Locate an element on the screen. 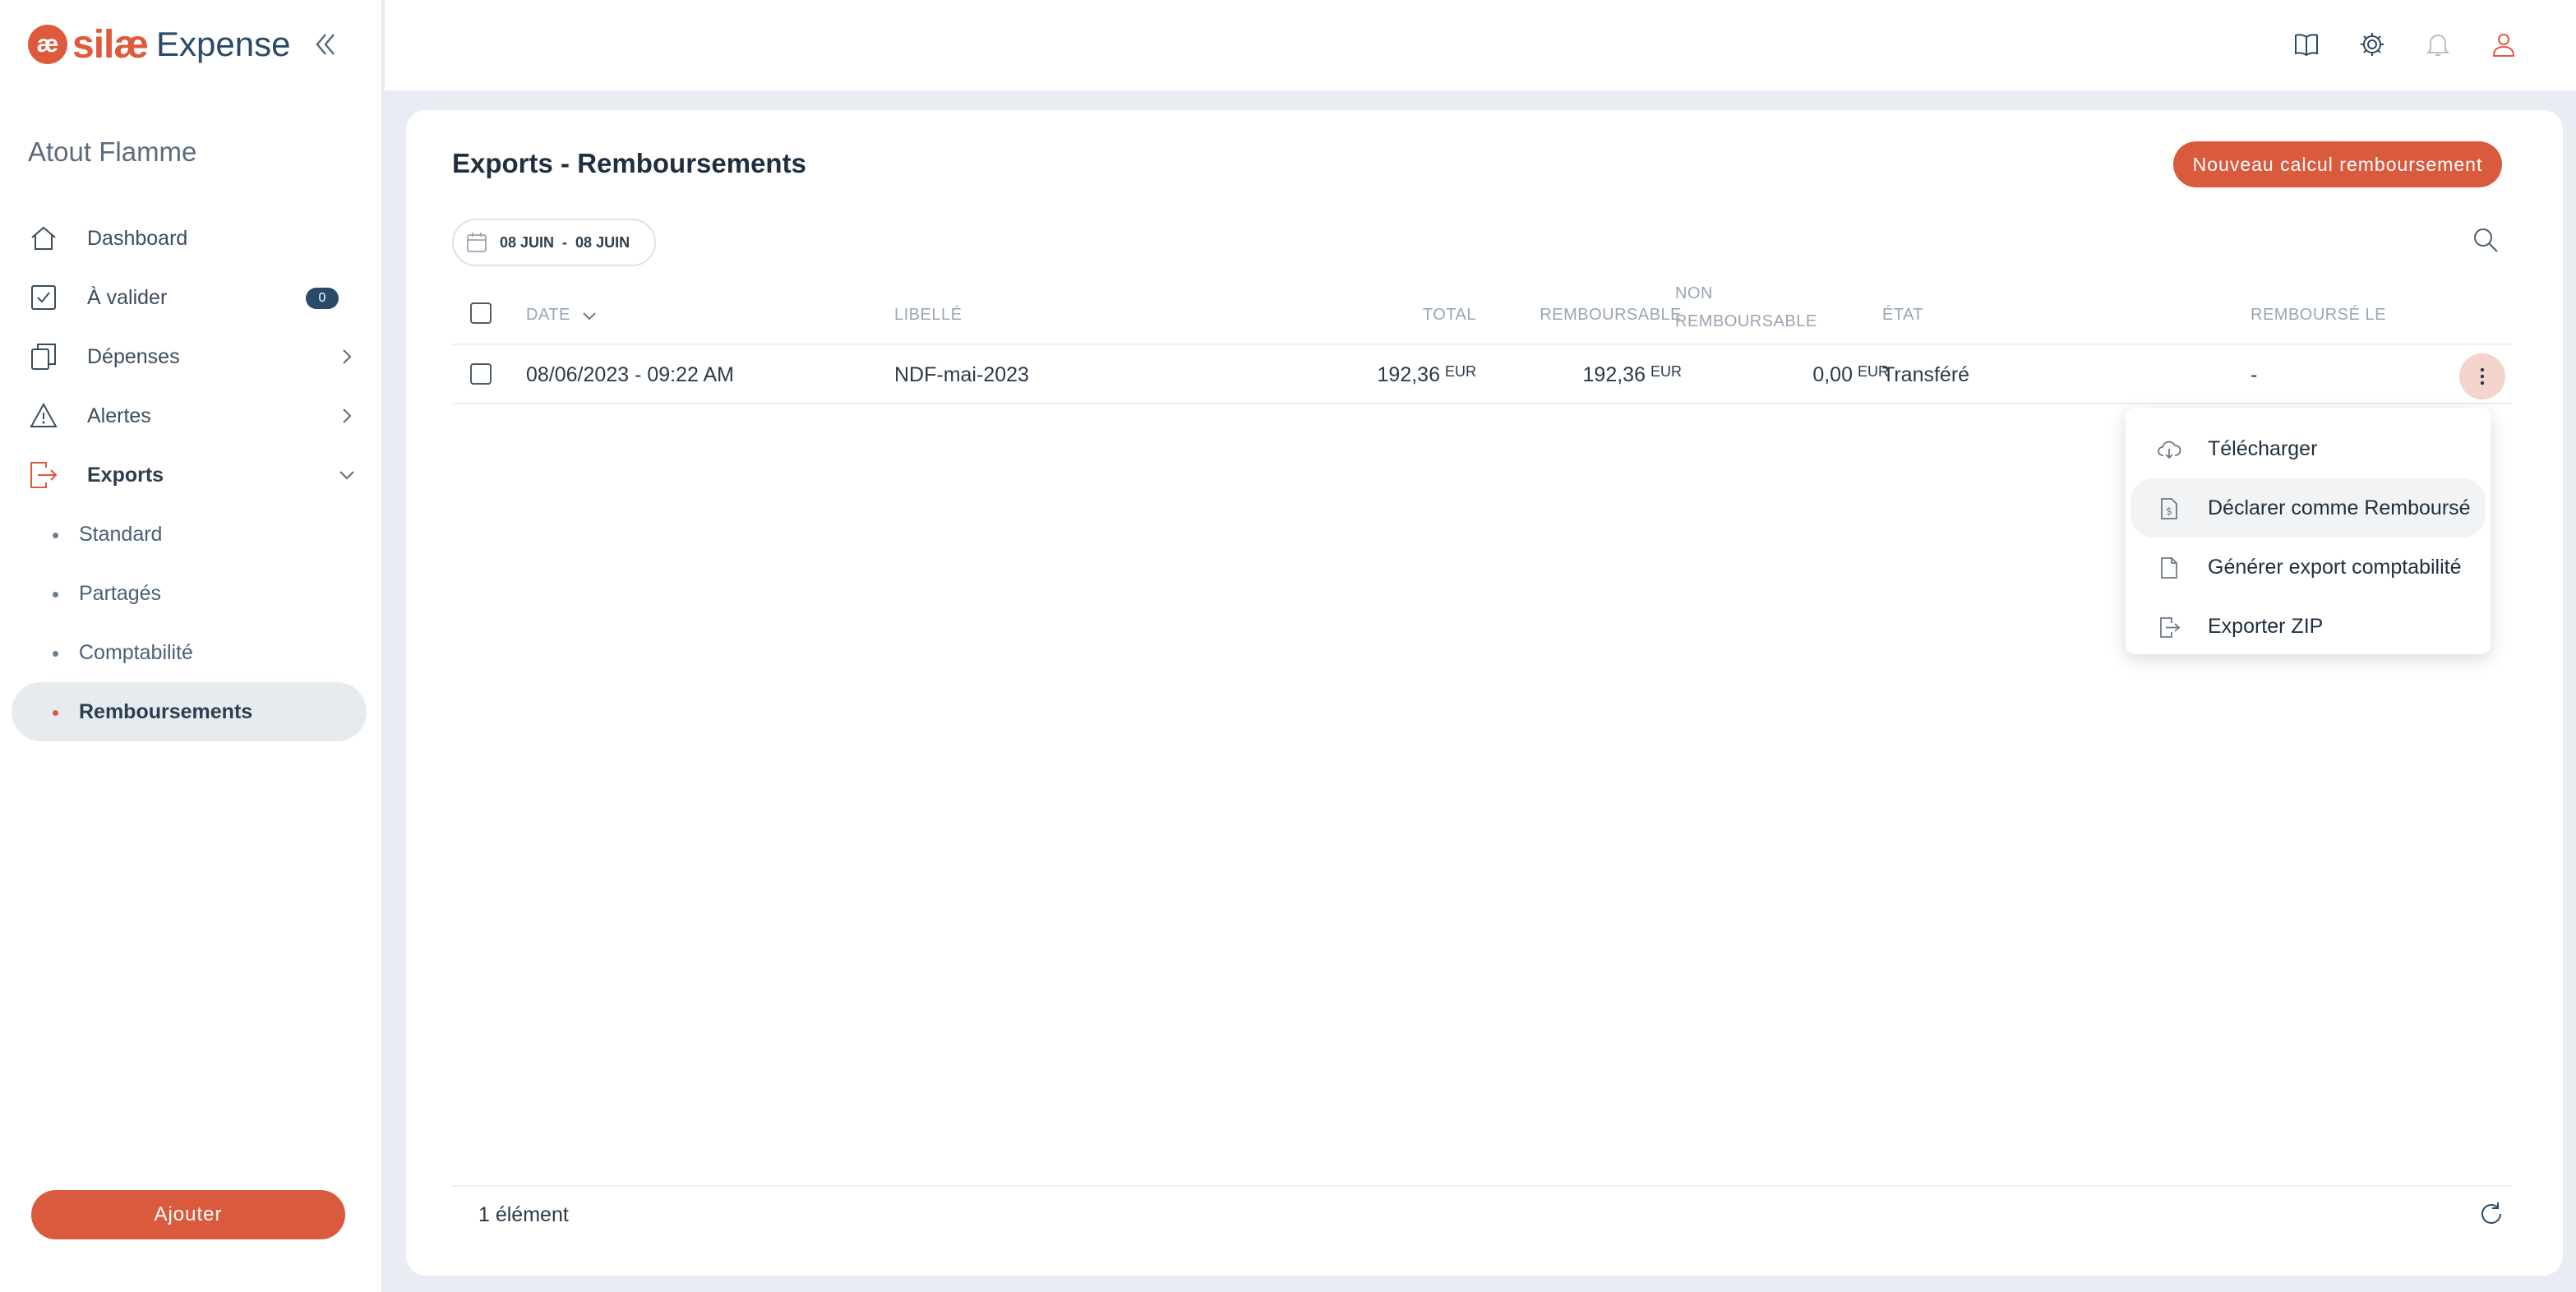 This screenshot has height=1292, width=2576. documents-icon is located at coordinates (44, 356).